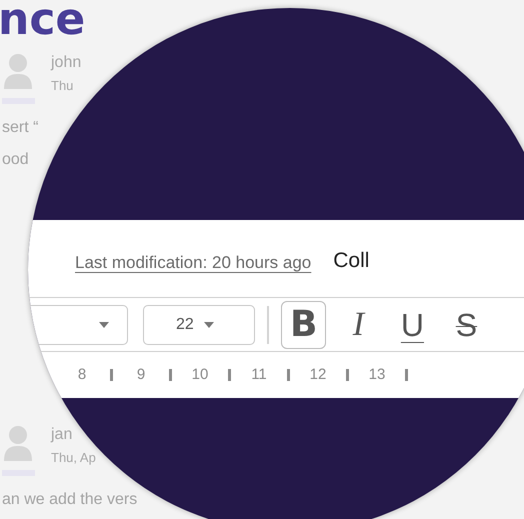 Image resolution: width=524 pixels, height=519 pixels. I want to click on format-button: S, so click(466, 324).